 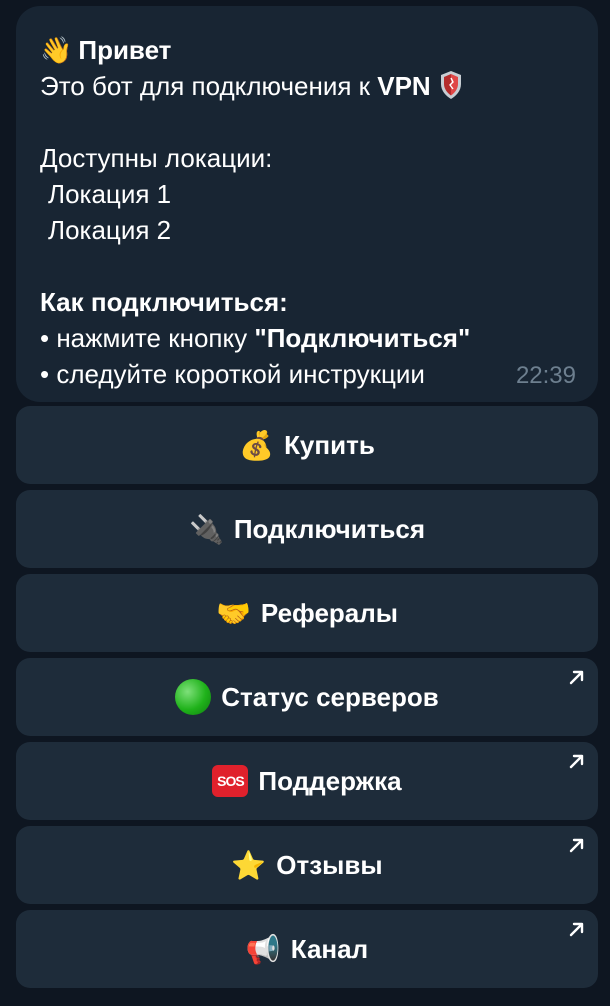 I want to click on handshake-icon: 🤝, so click(x=233, y=613).